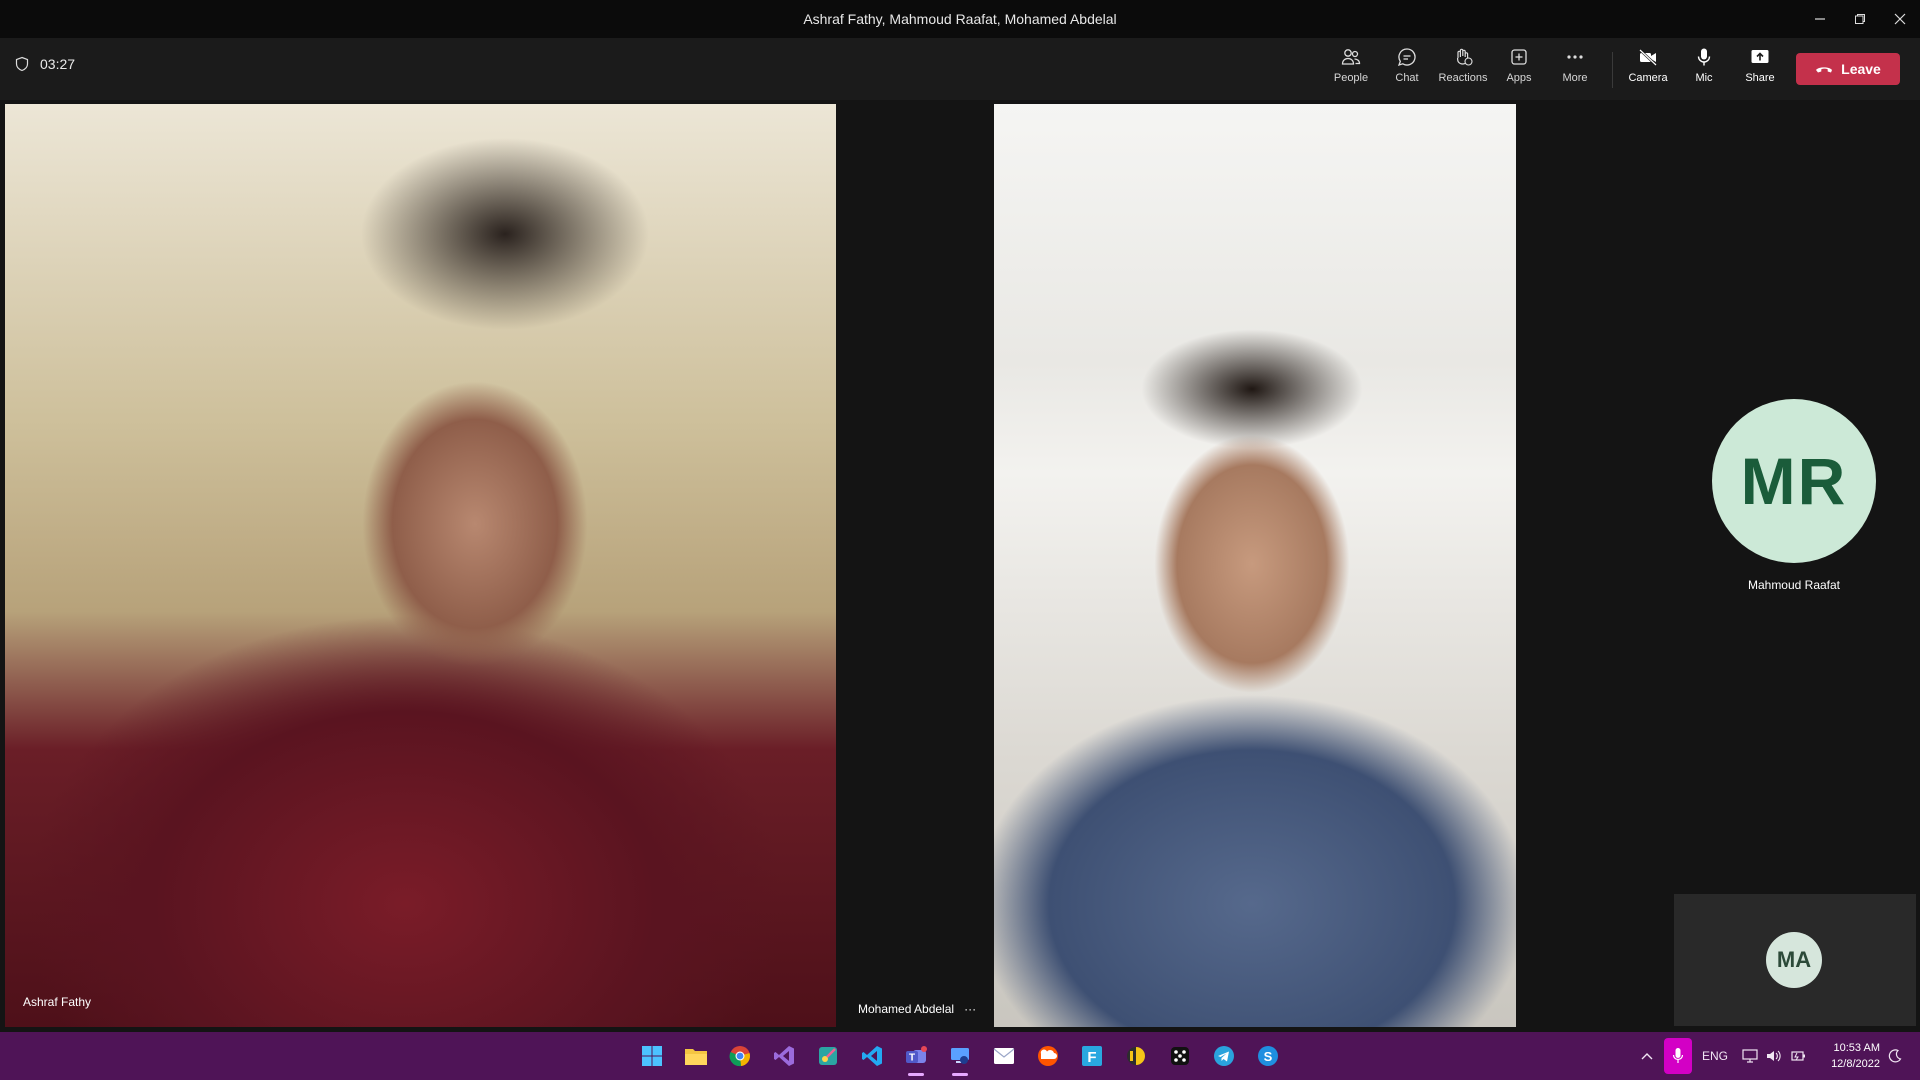 This screenshot has height=1080, width=1920. Describe the element at coordinates (1794, 481) in the screenshot. I see `participant-avatar: MR` at that location.